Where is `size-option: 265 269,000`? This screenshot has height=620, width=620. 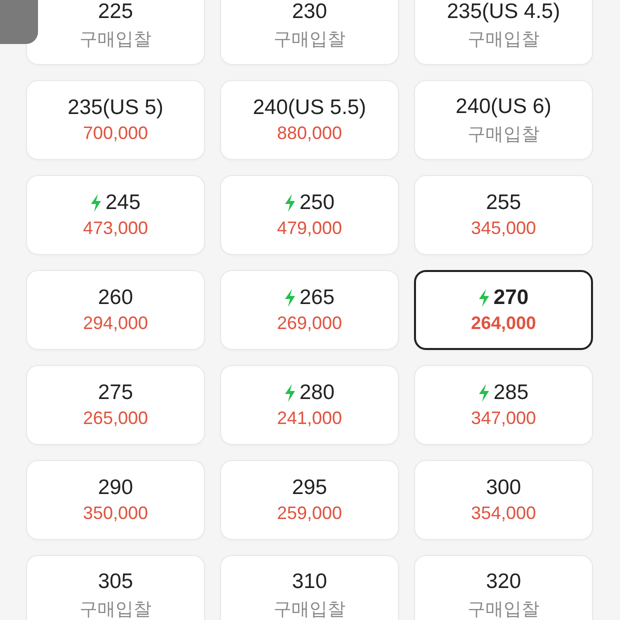
size-option: 265 269,000 is located at coordinates (309, 310).